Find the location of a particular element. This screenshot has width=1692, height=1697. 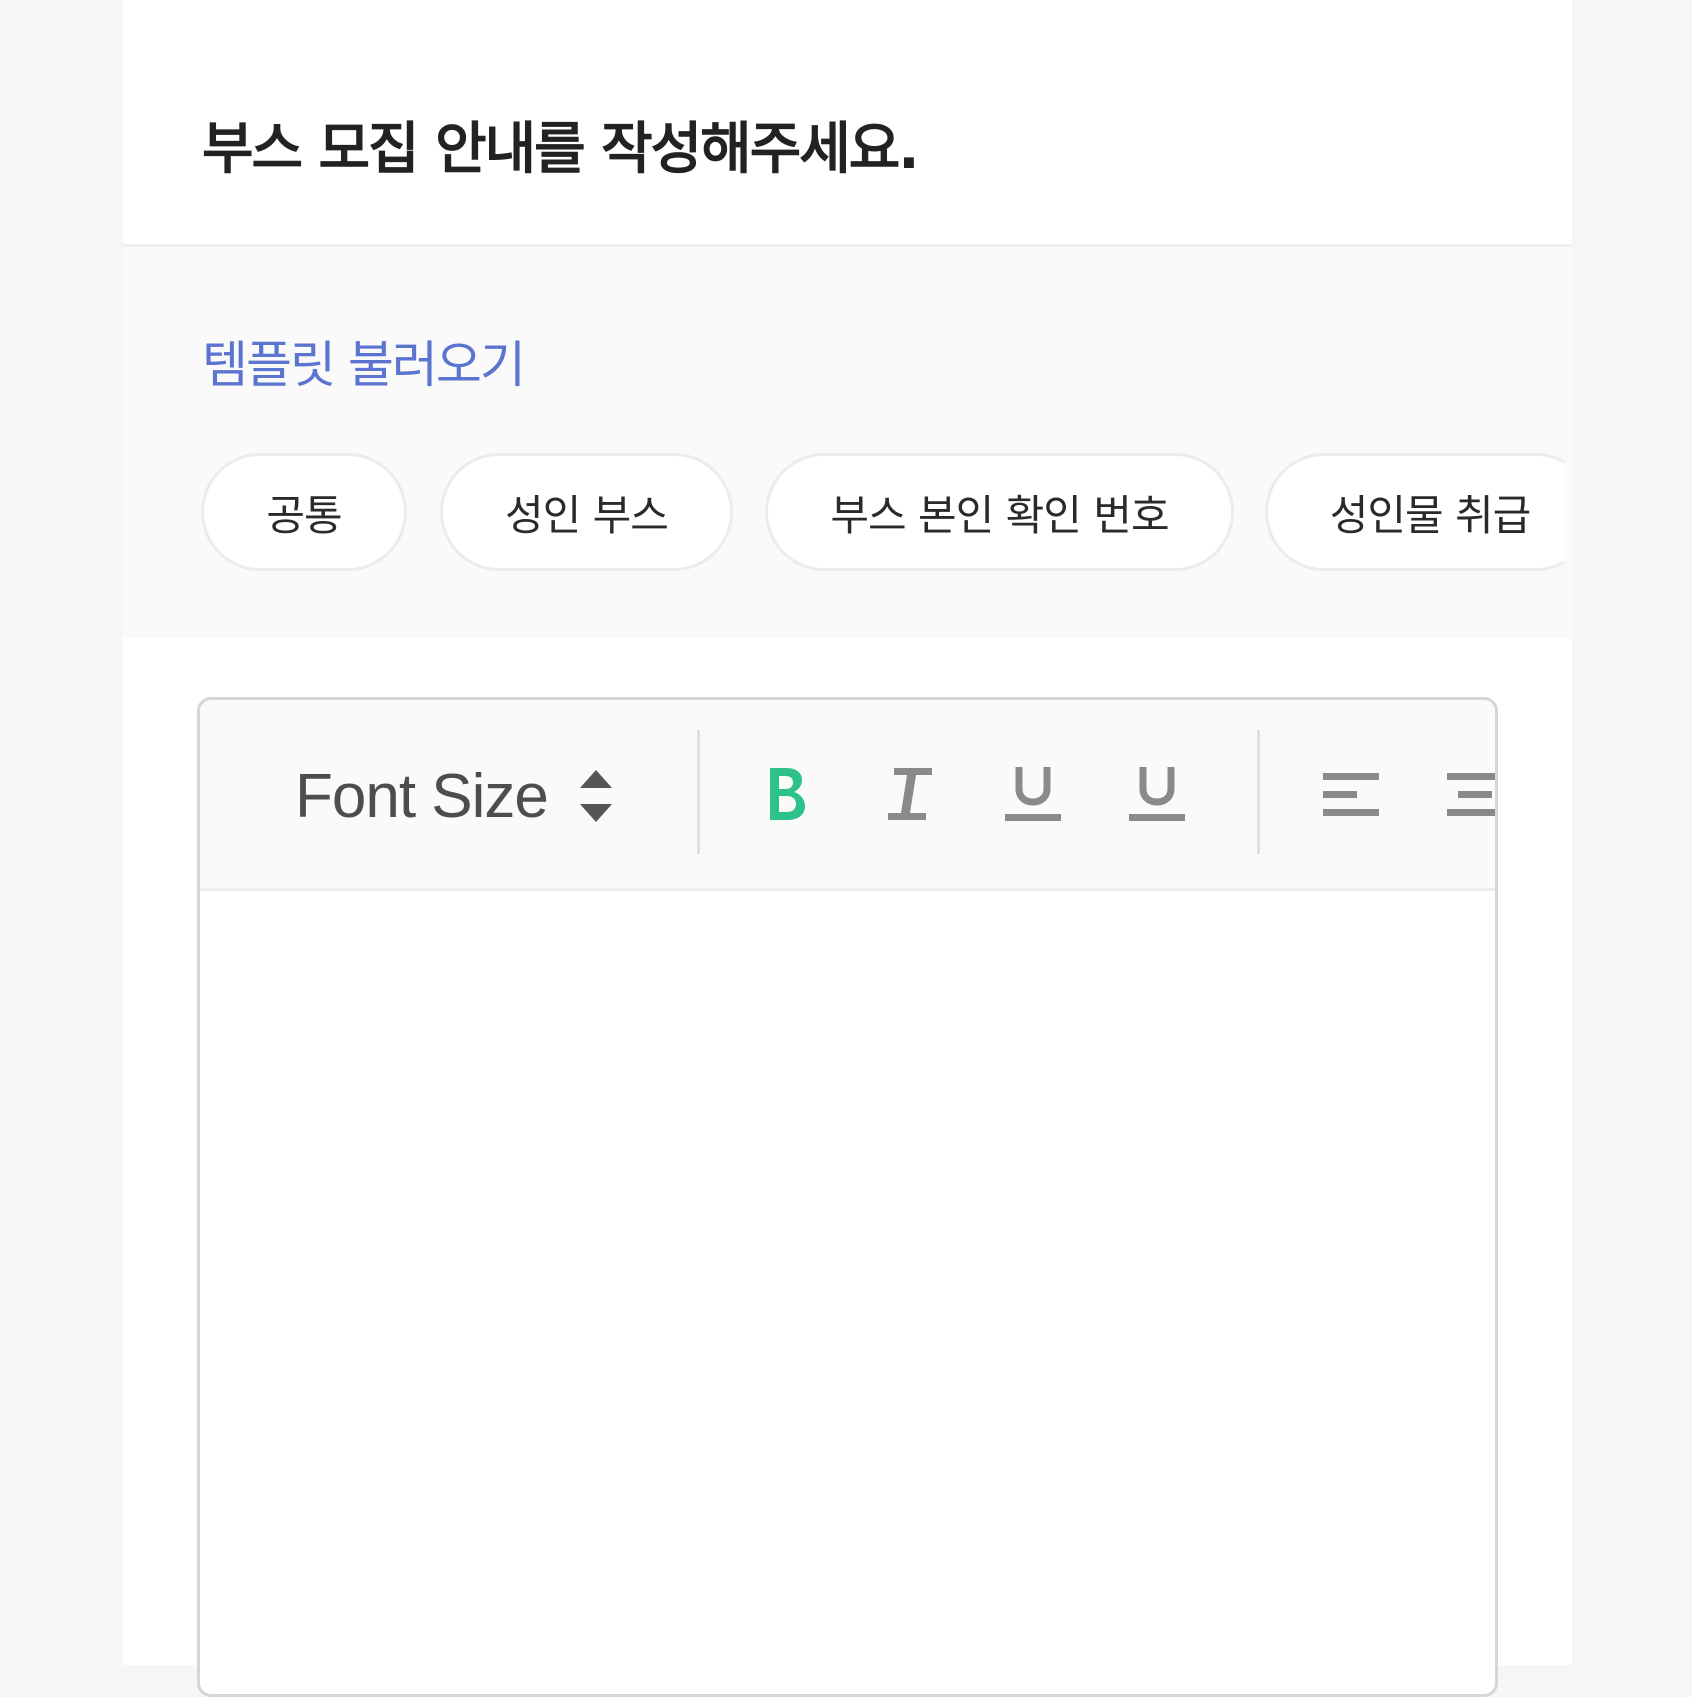

editor-toolbar: Font Size is located at coordinates (847, 795).